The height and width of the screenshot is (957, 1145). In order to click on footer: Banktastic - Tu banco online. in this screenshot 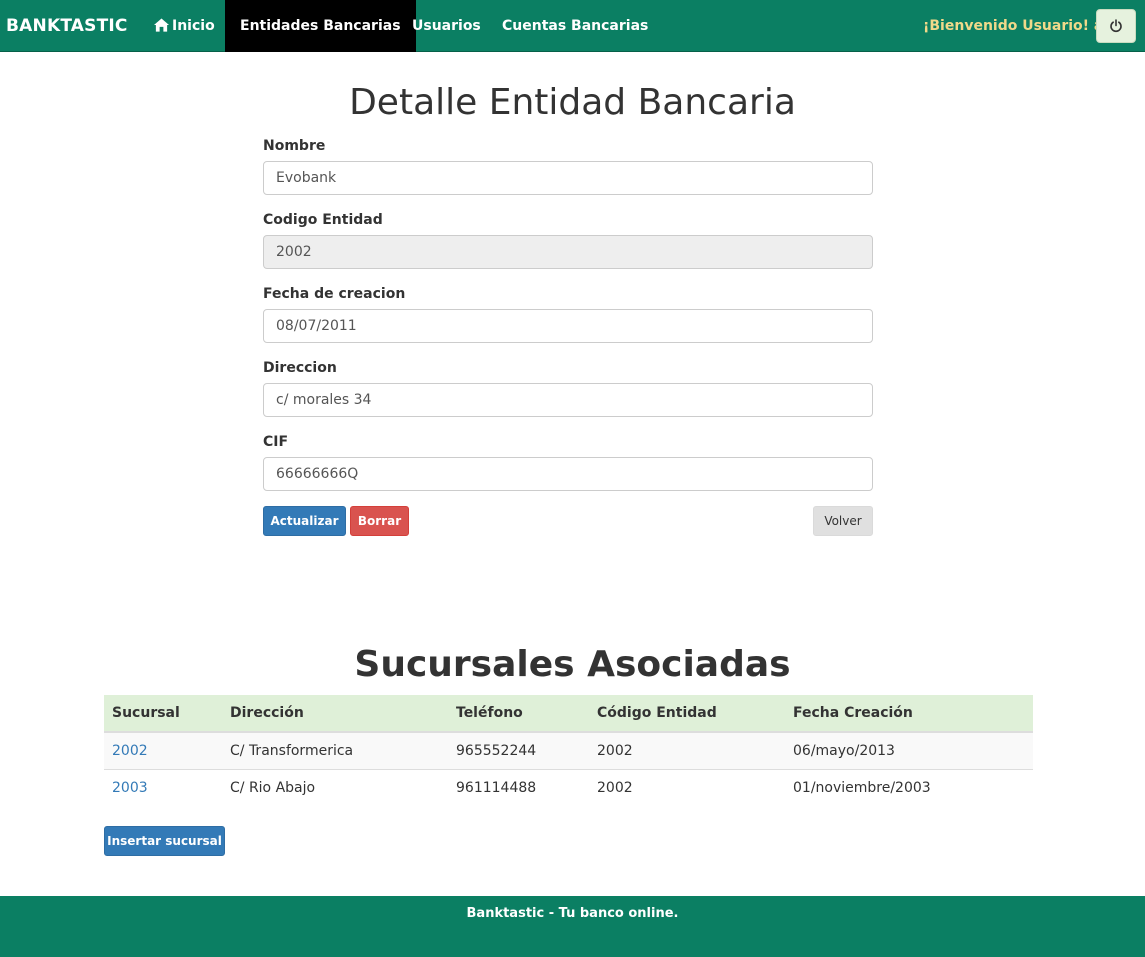, I will do `click(572, 926)`.